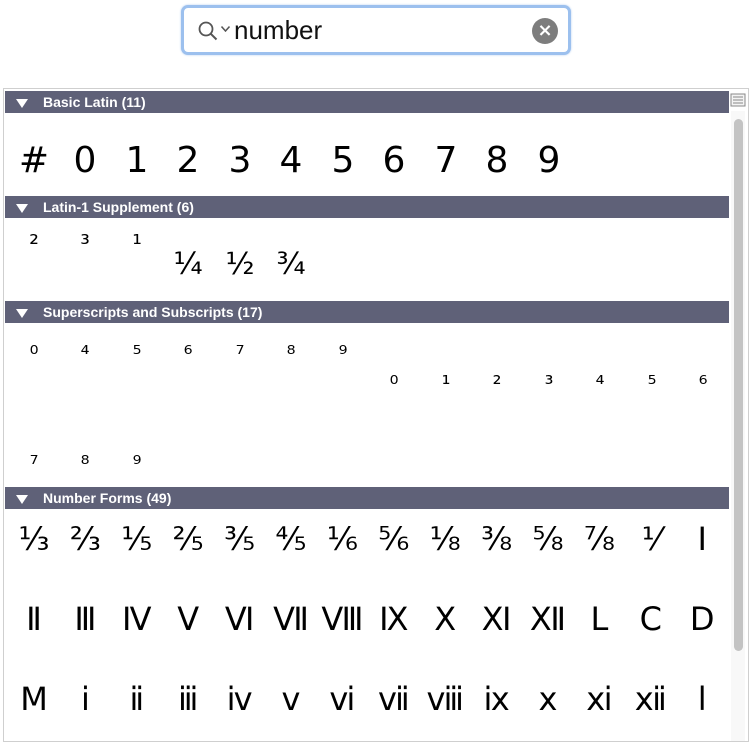 Image resolution: width=750 pixels, height=744 pixels. What do you see at coordinates (497, 699) in the screenshot?
I see `glyph-cell: ⅸ` at bounding box center [497, 699].